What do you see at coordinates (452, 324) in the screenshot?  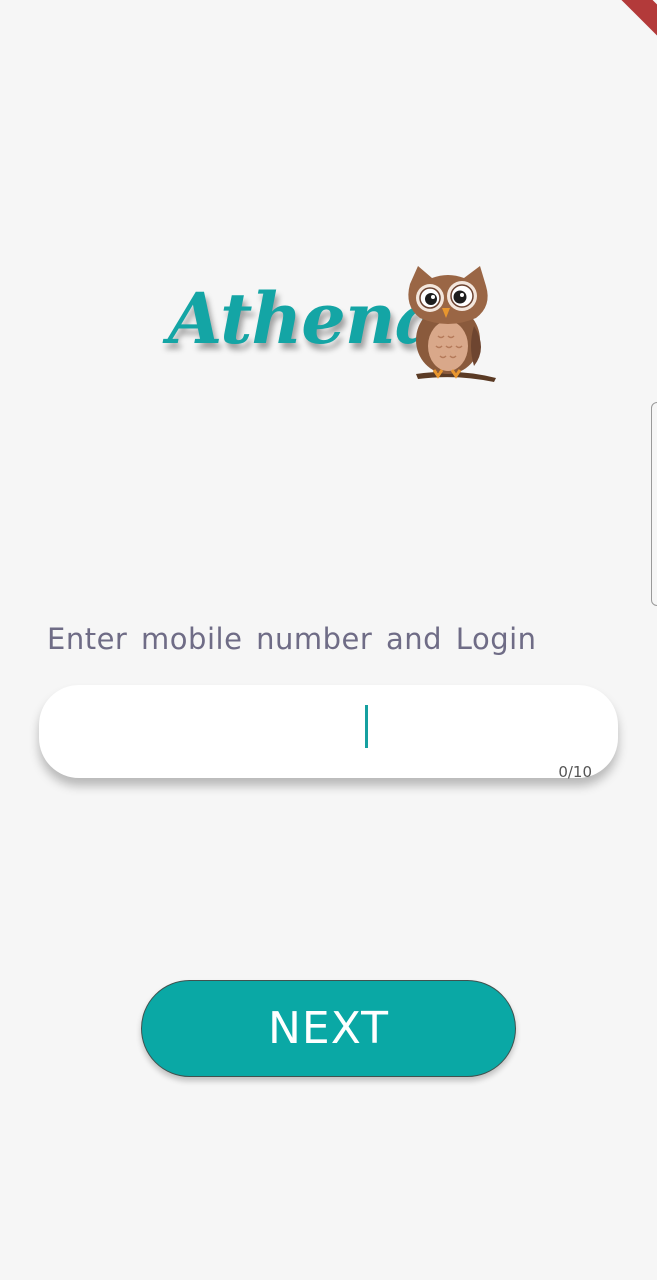 I see `owl-icon` at bounding box center [452, 324].